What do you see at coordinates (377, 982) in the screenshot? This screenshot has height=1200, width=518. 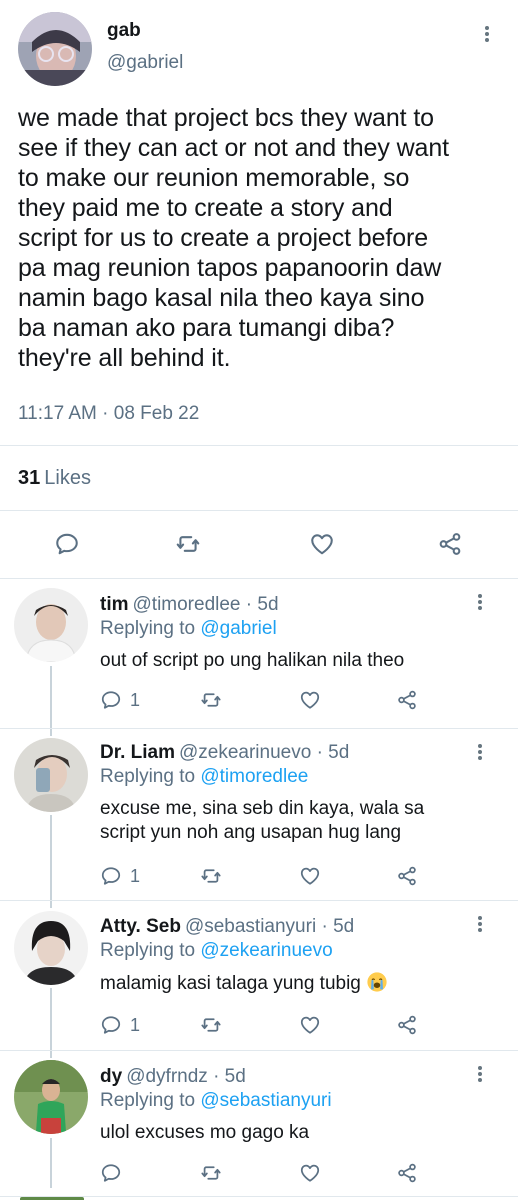 I see `loudly-crying-face-emoji` at bounding box center [377, 982].